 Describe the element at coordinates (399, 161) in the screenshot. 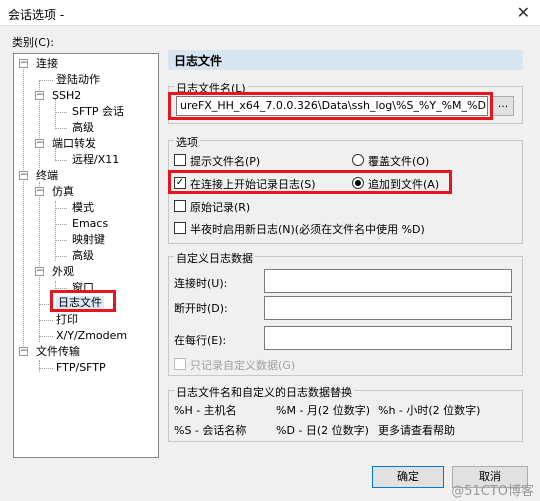

I see `overwrite-file-label: 覆盖文件(O)` at that location.